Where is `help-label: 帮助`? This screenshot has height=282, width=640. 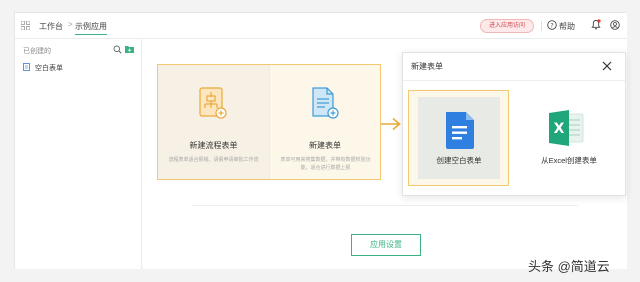 help-label: 帮助 is located at coordinates (567, 26).